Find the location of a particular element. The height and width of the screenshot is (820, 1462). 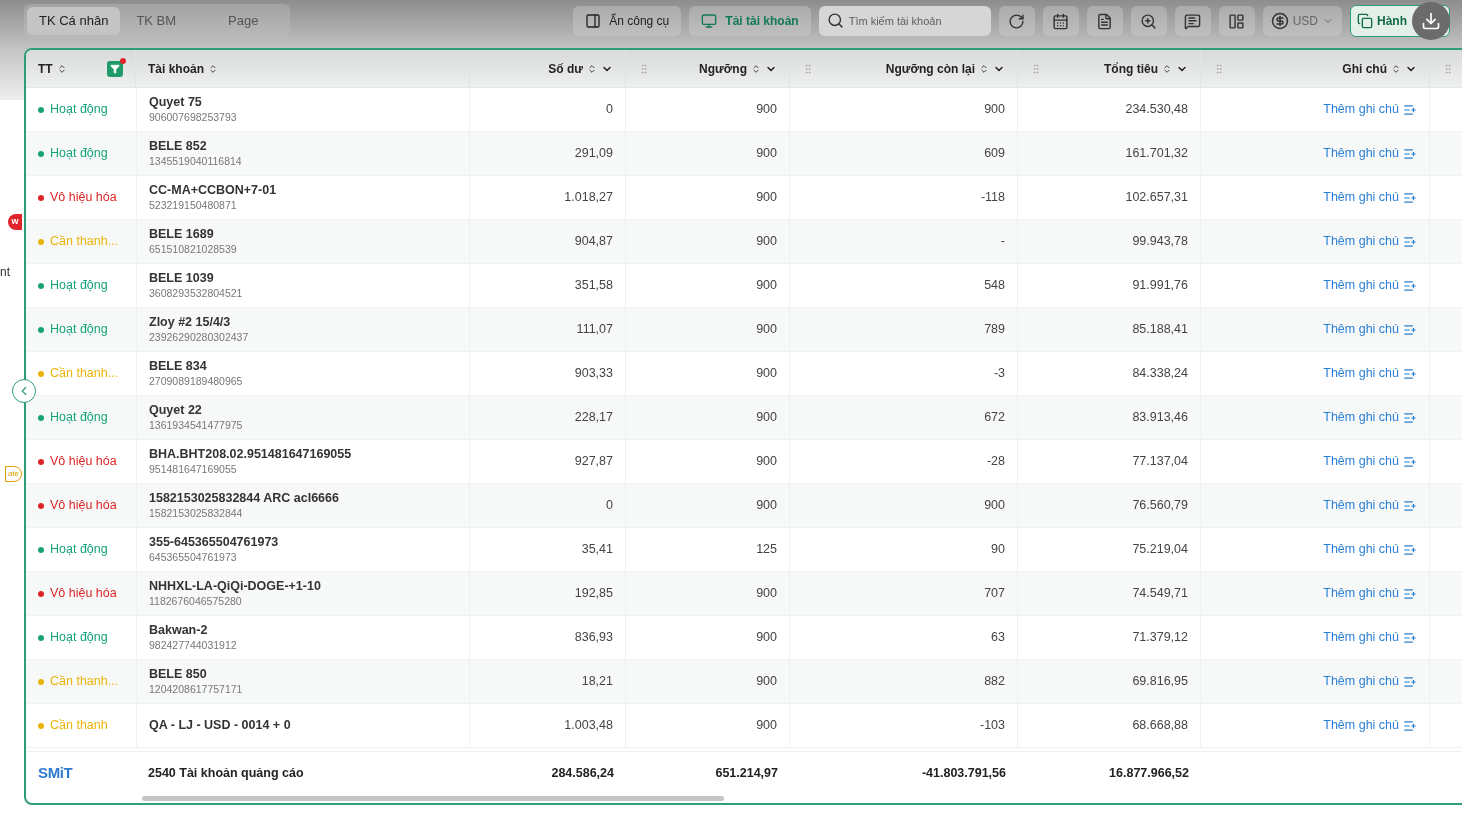

account-name: Zloy #2 15/4/3 is located at coordinates (190, 323).